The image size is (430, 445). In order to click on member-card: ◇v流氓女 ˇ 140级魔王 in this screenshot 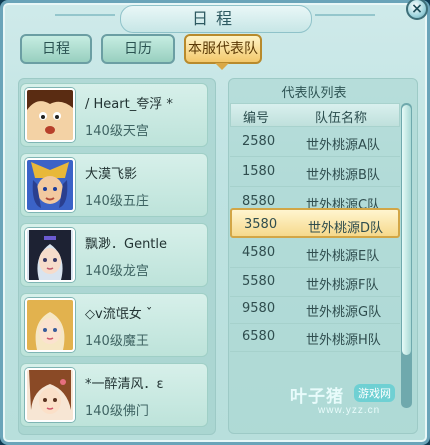, I will do `click(114, 325)`.